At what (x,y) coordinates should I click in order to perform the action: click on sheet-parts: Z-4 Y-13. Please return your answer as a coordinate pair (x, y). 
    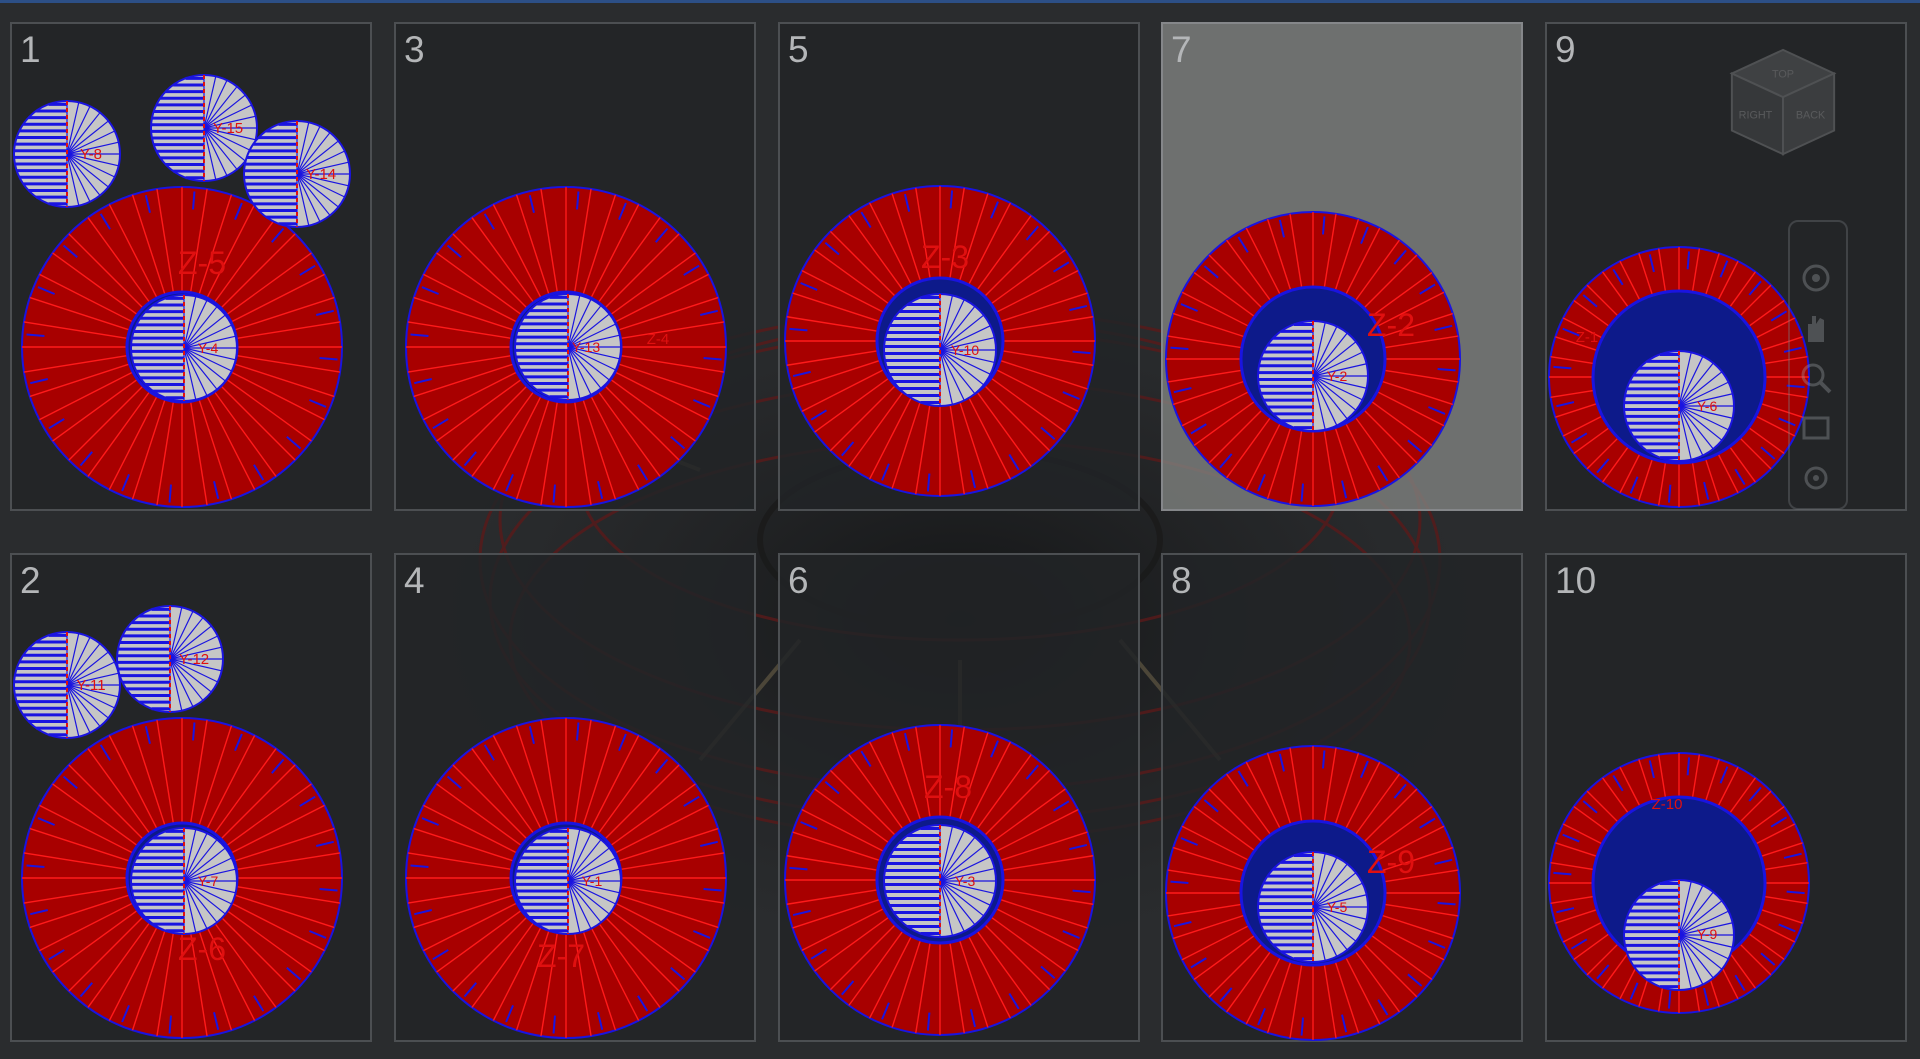
    Looking at the image, I should click on (566, 347).